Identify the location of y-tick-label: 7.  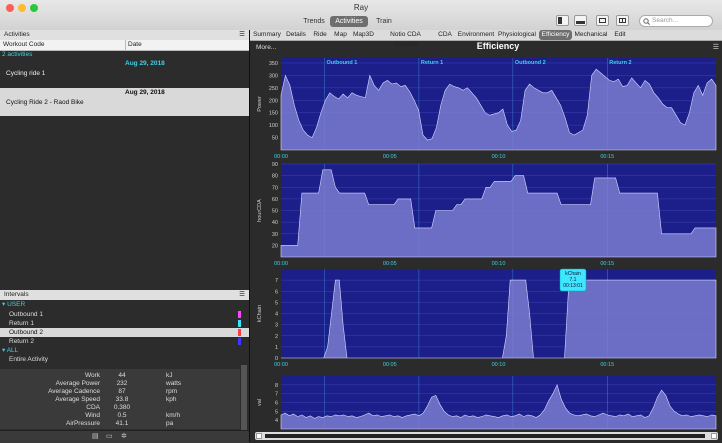
(276, 281).